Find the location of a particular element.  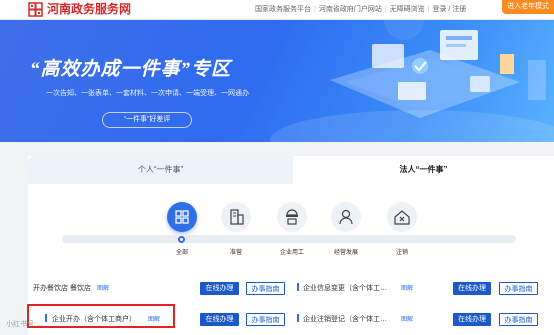

info-change-guide-button: 办事指南 is located at coordinates (518, 288).